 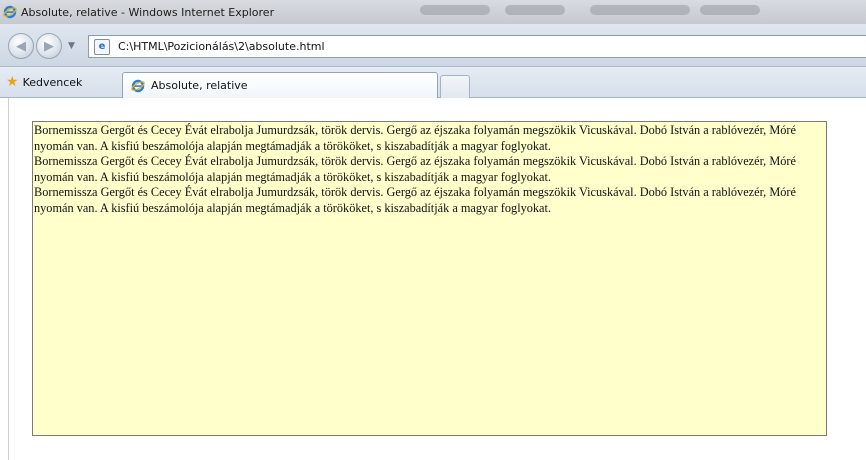 I want to click on new-tab-button, so click(x=455, y=86).